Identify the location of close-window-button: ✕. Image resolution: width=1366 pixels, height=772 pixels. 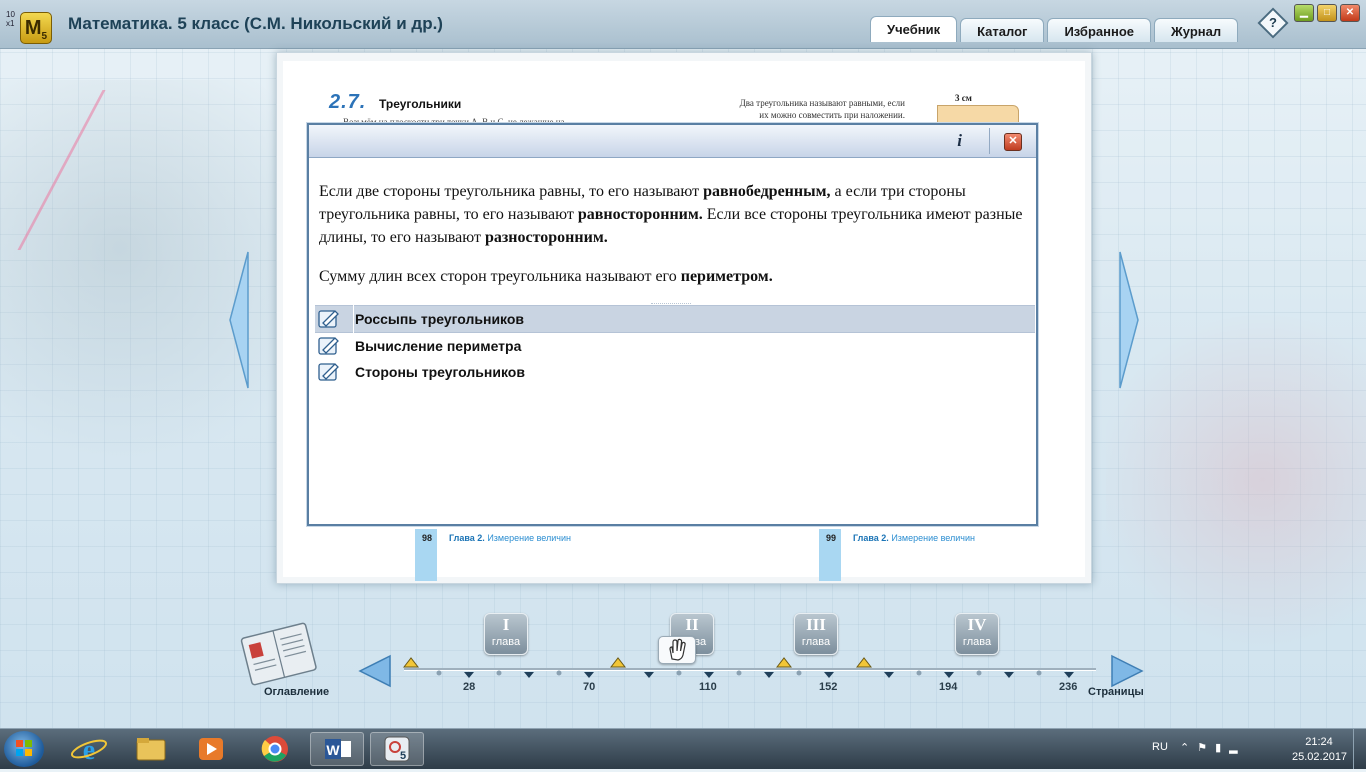
(1350, 13).